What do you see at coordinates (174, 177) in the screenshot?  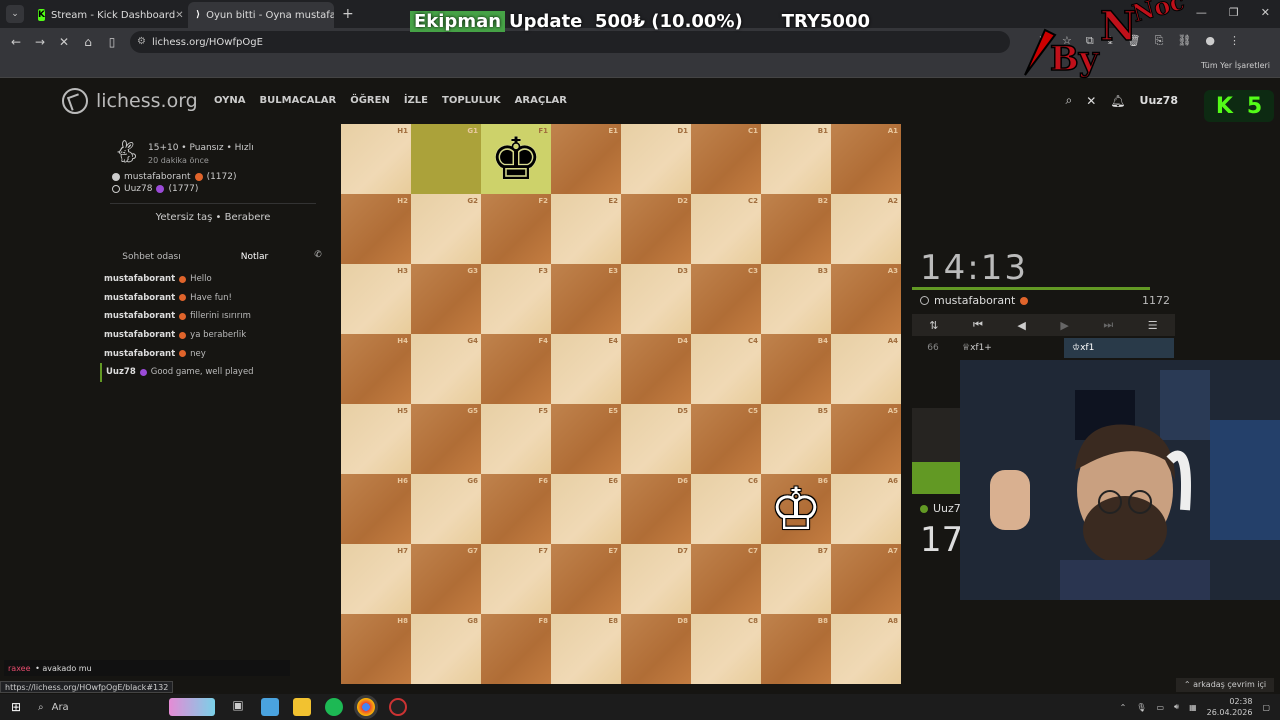 I see `white-player-line: mustafaborant (1172)` at bounding box center [174, 177].